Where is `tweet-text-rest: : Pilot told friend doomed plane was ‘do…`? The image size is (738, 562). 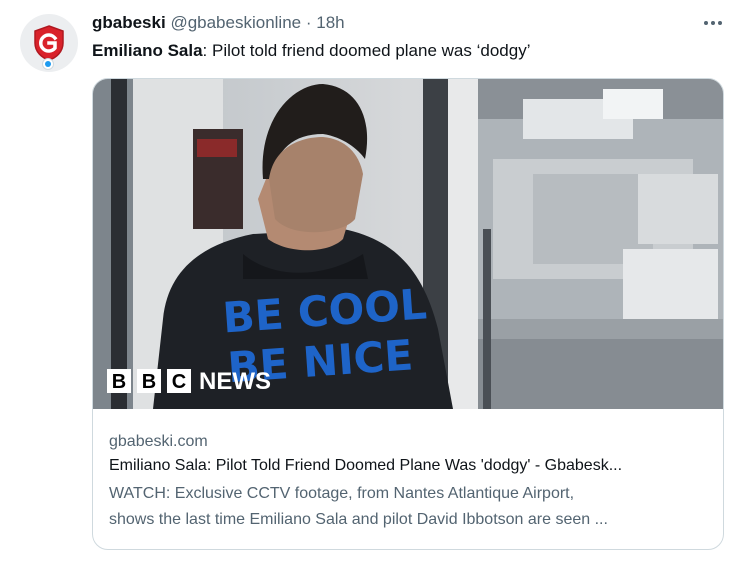
tweet-text-rest: : Pilot told friend doomed plane was ‘do… is located at coordinates (366, 50).